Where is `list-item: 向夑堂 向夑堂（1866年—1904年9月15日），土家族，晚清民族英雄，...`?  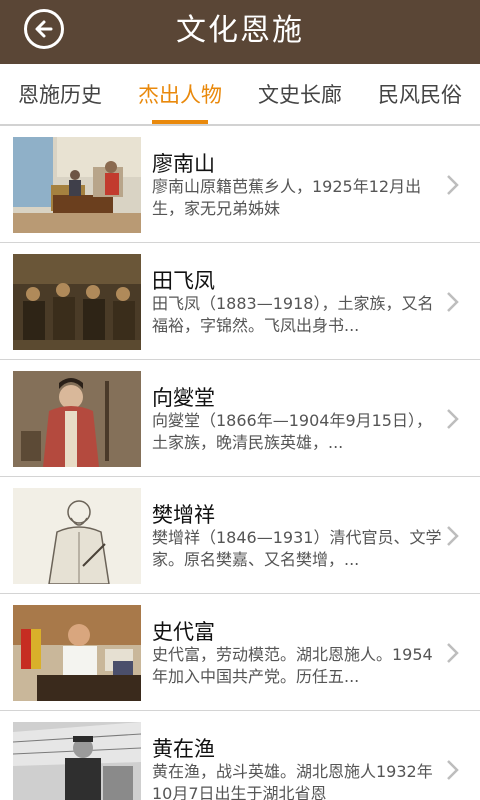 list-item: 向夑堂 向夑堂（1866年—1904年9月15日），土家族，晚清民族英雄，... is located at coordinates (240, 418).